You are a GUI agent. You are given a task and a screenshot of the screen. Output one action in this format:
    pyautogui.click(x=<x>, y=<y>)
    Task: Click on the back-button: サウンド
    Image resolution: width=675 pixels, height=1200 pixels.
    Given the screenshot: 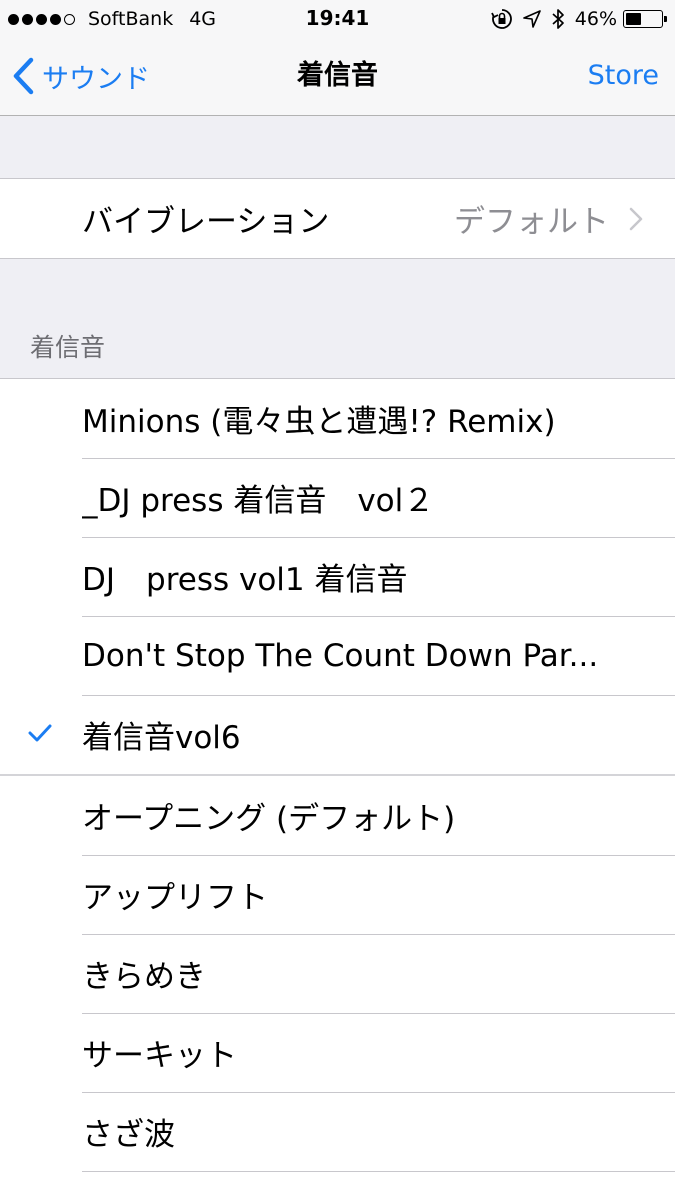 What is the action you would take?
    pyautogui.click(x=81, y=76)
    